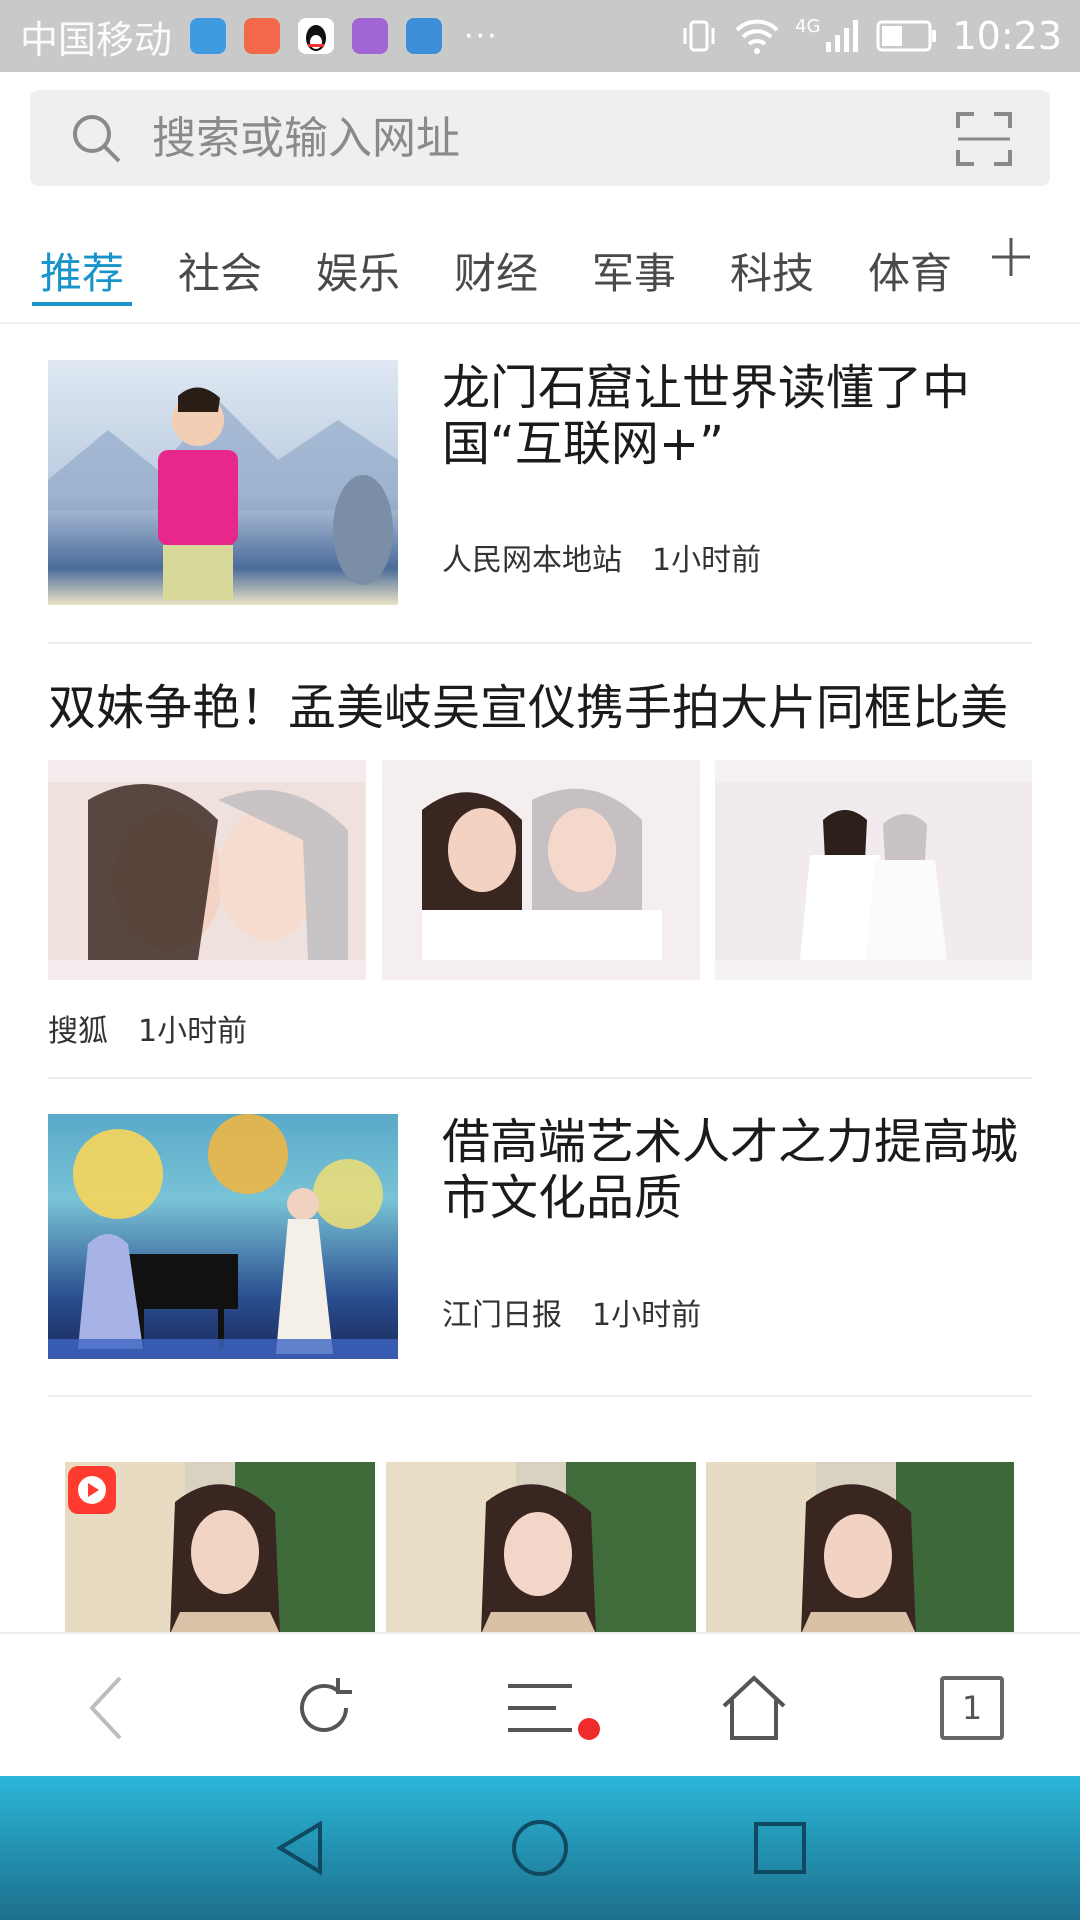  What do you see at coordinates (972, 1708) in the screenshot?
I see `tab-switcher-button: 1` at bounding box center [972, 1708].